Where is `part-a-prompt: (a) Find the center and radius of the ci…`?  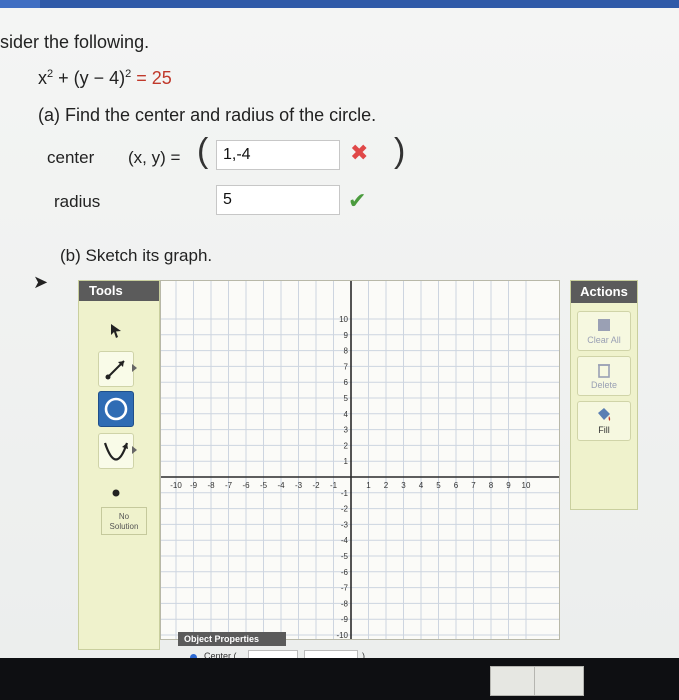 part-a-prompt: (a) Find the center and radius of the ci… is located at coordinates (207, 115).